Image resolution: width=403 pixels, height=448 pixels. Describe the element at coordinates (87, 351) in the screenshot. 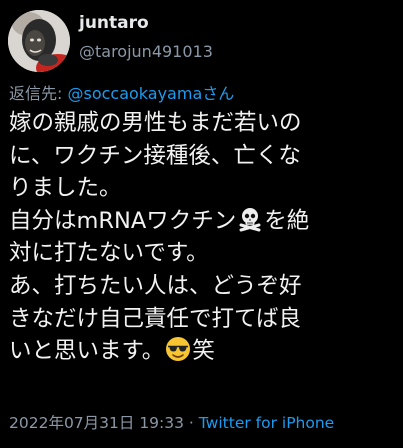

I see `tweet-text-segment: いと思います。` at that location.